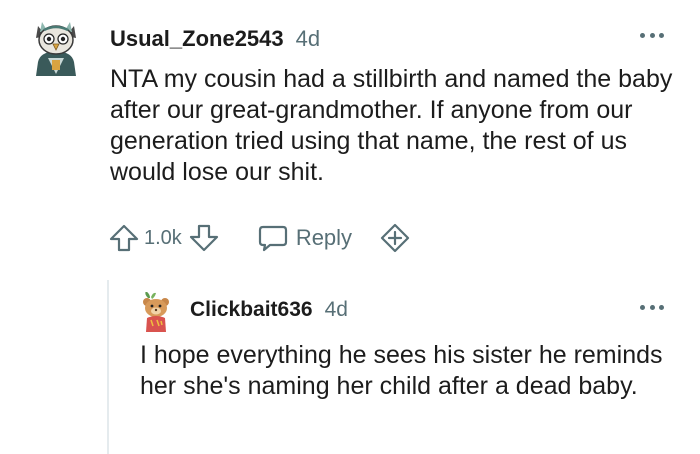 This screenshot has width=700, height=454. I want to click on comment-header: Usual_Zone2543 4d, so click(215, 39).